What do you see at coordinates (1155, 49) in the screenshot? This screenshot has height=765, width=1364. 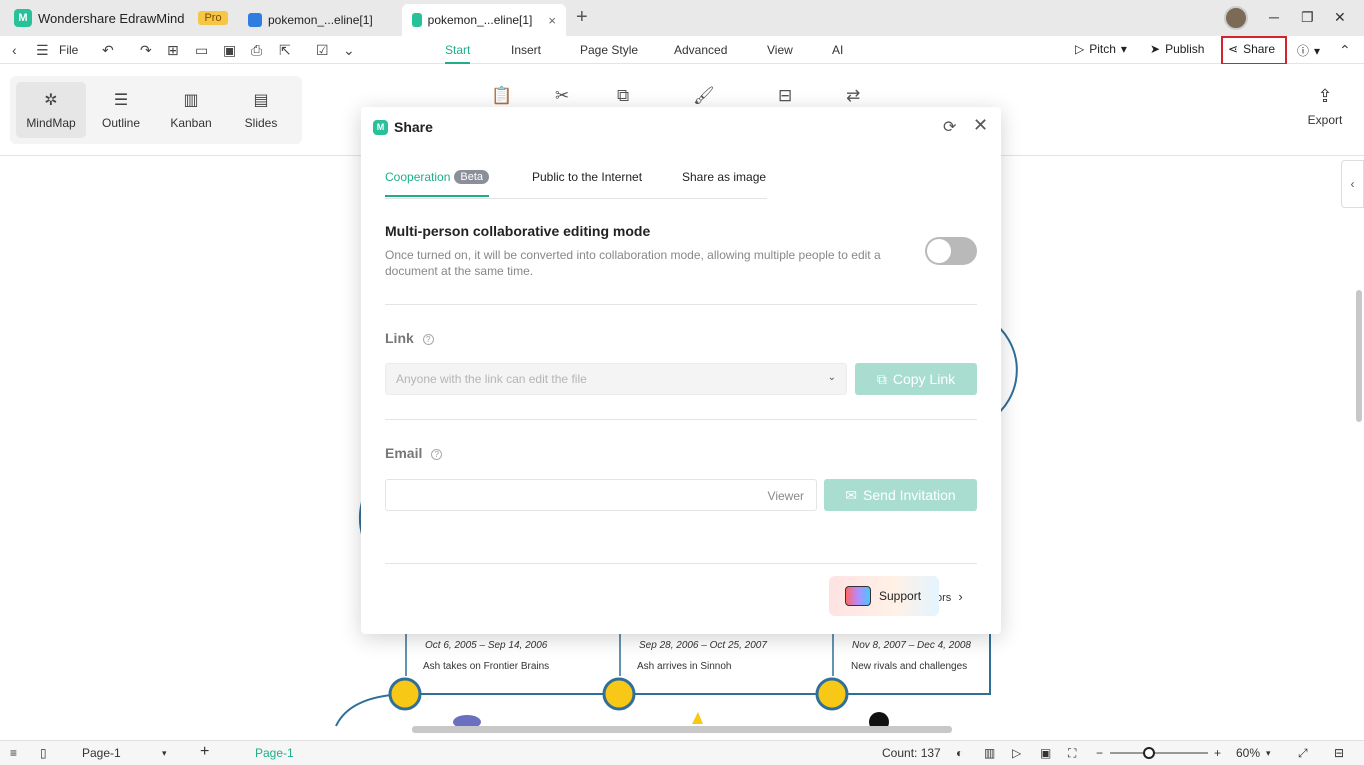 I see `send-icon: ➤` at bounding box center [1155, 49].